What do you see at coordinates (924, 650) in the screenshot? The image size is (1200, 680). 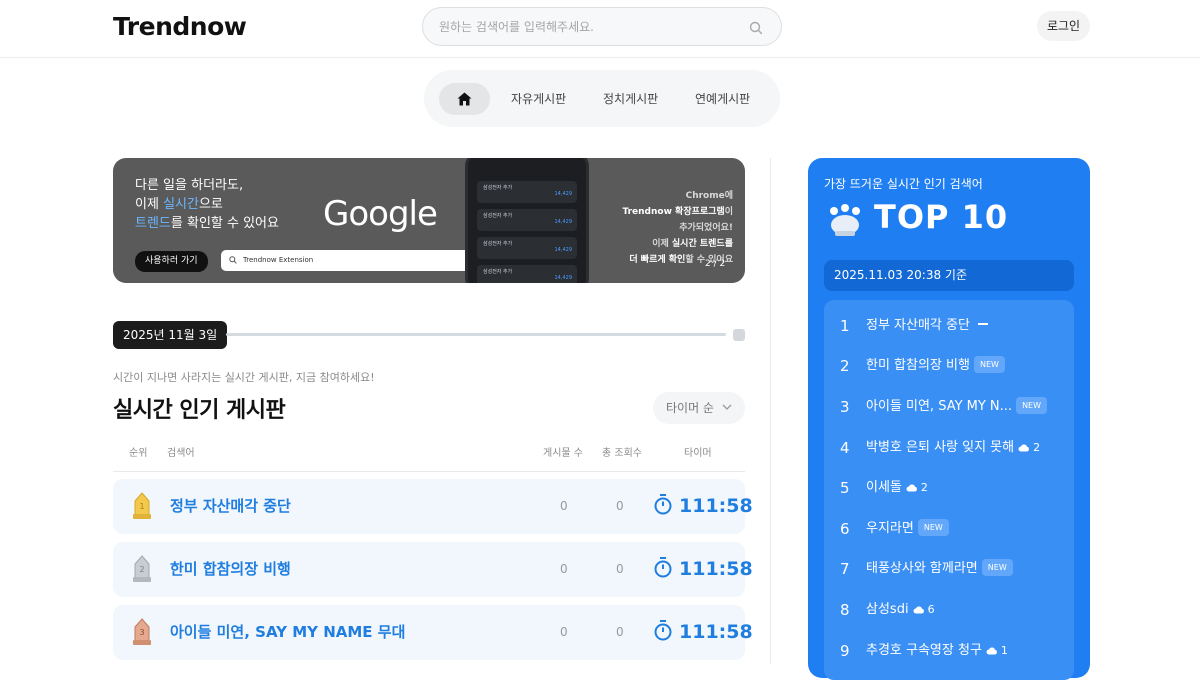 I see `item-keyword: 추경호 구속영장 청구` at bounding box center [924, 650].